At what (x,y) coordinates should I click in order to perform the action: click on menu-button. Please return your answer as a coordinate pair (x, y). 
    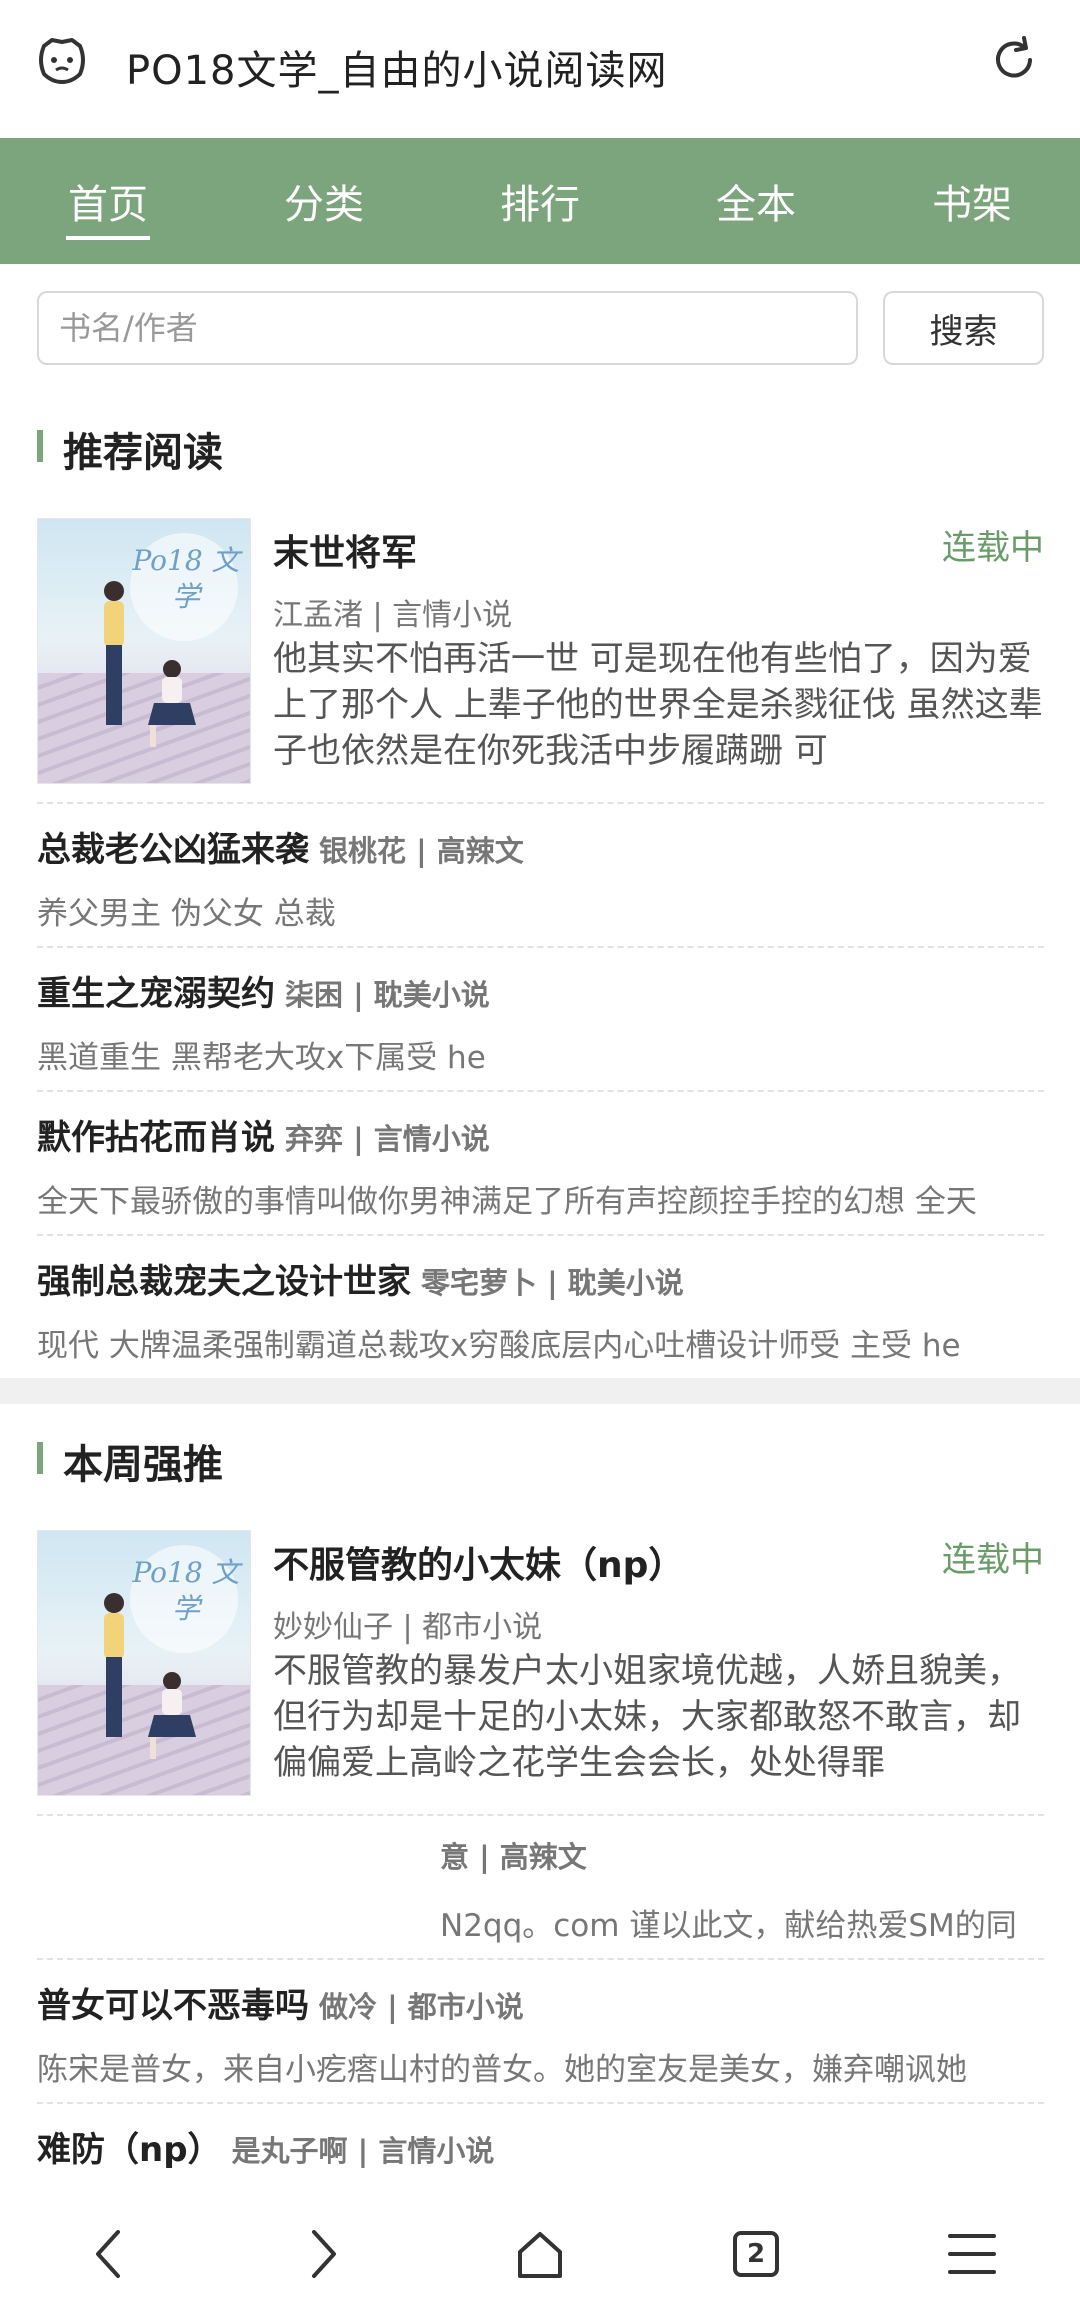
    Looking at the image, I should click on (972, 2254).